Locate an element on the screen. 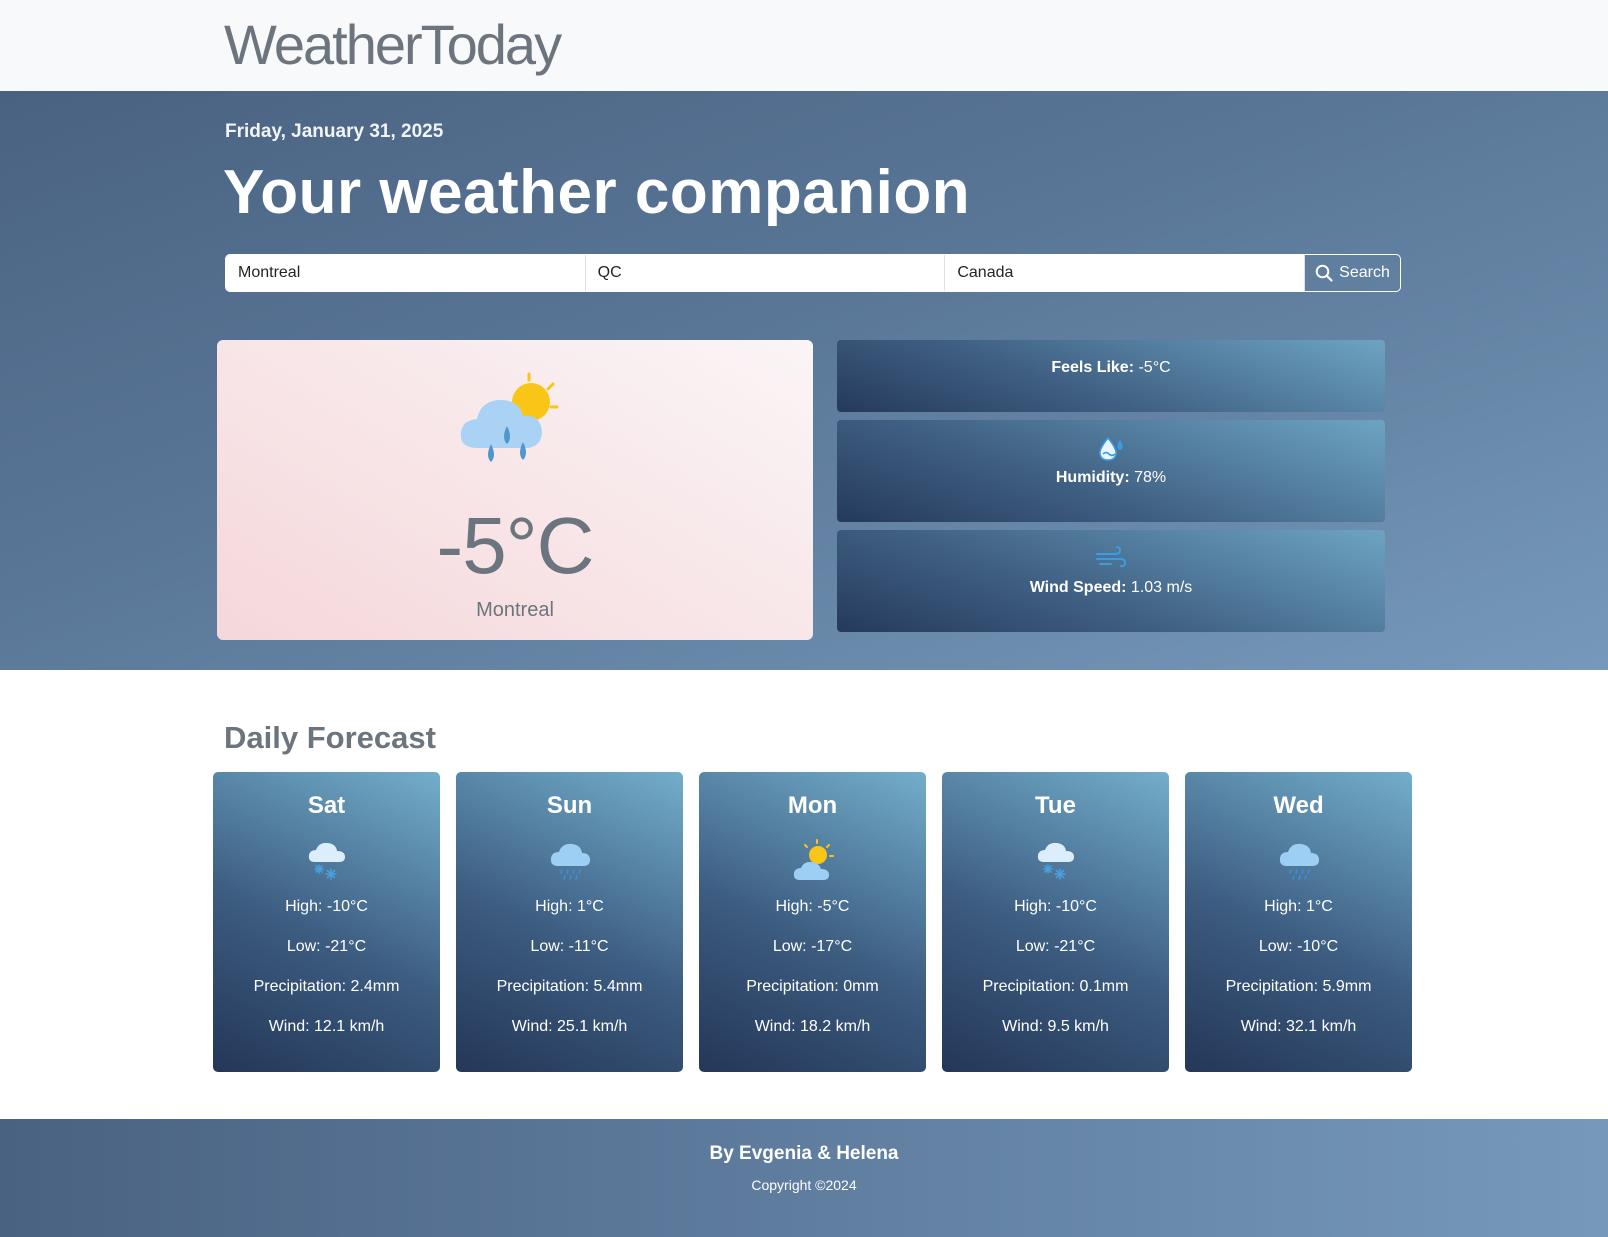 Image resolution: width=1608 pixels, height=1237 pixels. feels-like-label: Feels Like: is located at coordinates (1093, 367).